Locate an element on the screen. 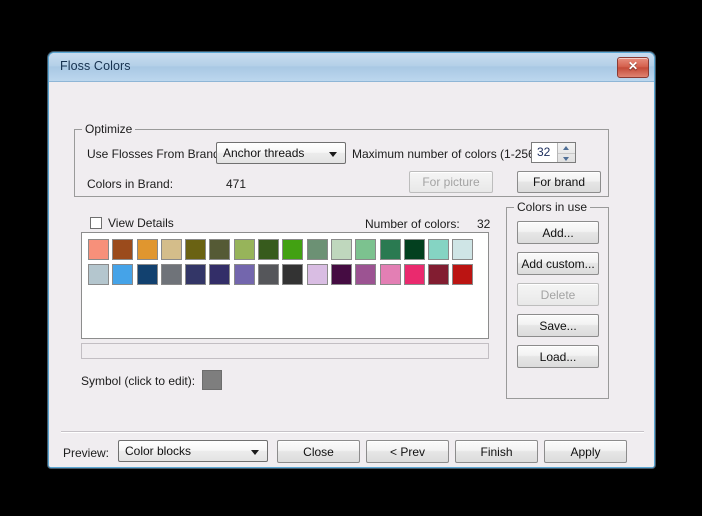 The width and height of the screenshot is (702, 516). colors-in-use-legend: Colors in use is located at coordinates (552, 207).